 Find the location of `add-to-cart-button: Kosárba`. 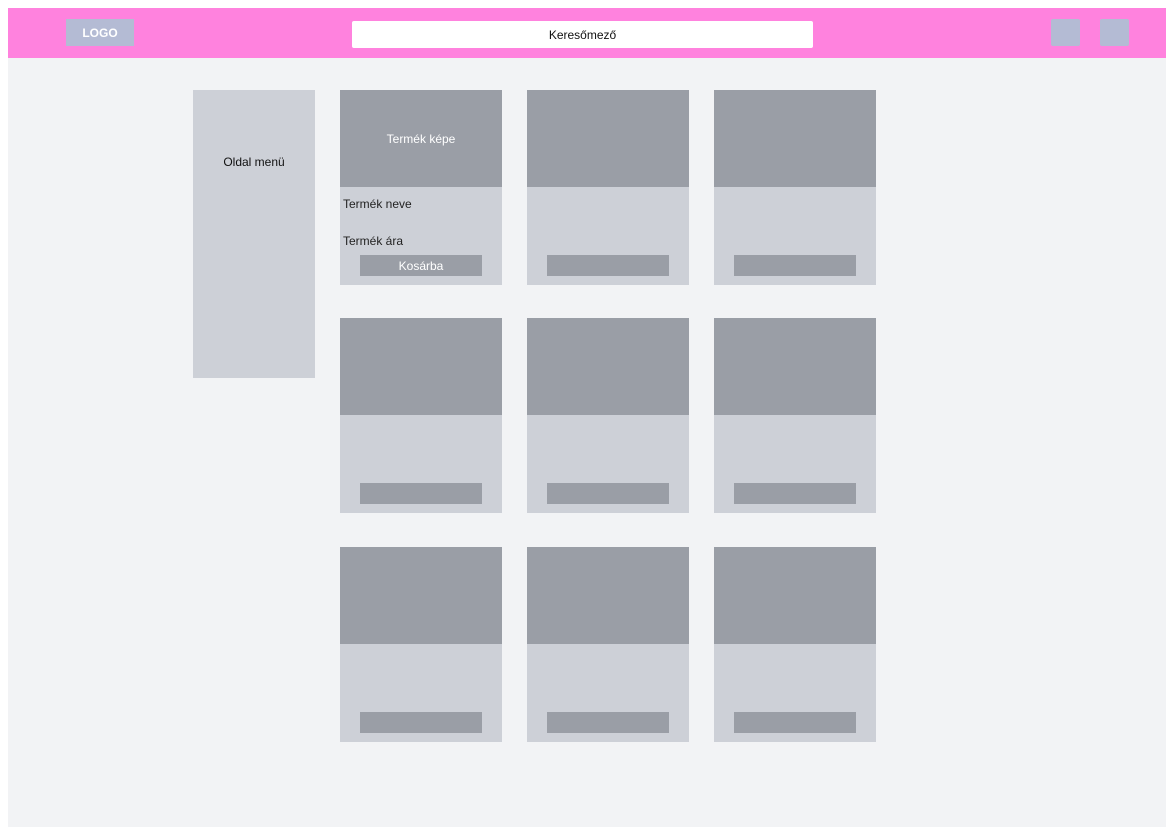

add-to-cart-button: Kosárba is located at coordinates (421, 265).